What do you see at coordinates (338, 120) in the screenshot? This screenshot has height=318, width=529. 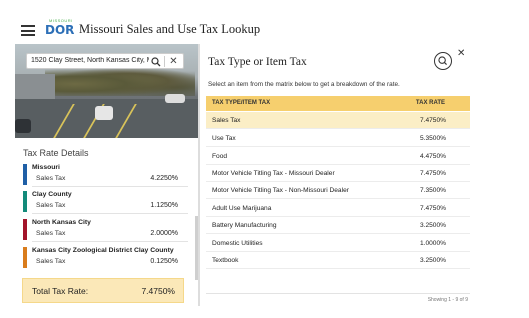 I see `table-row: Sales Tax 7.4750%` at bounding box center [338, 120].